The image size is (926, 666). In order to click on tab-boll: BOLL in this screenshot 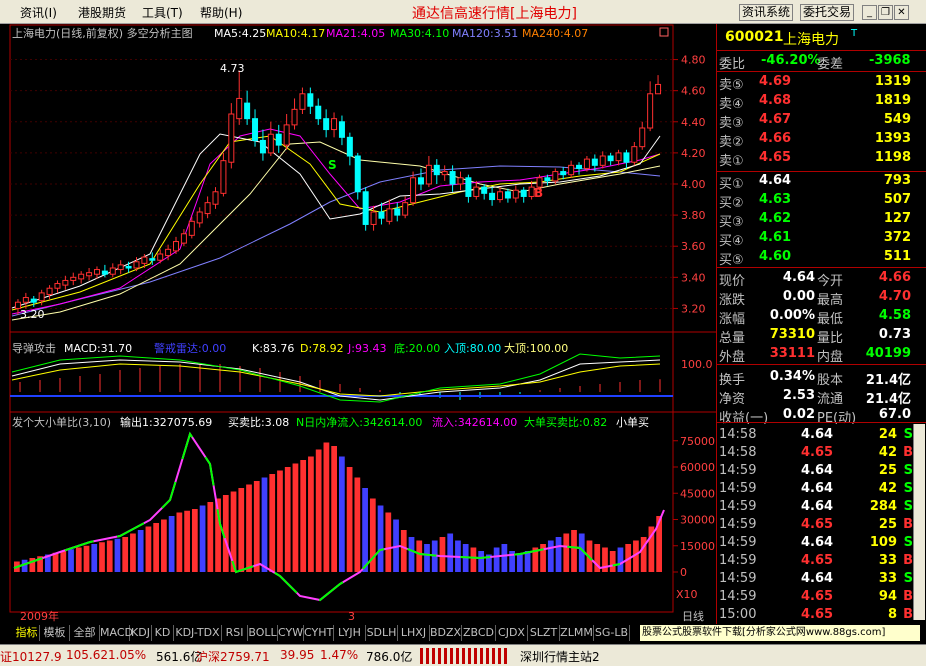, I will do `click(263, 633)`.